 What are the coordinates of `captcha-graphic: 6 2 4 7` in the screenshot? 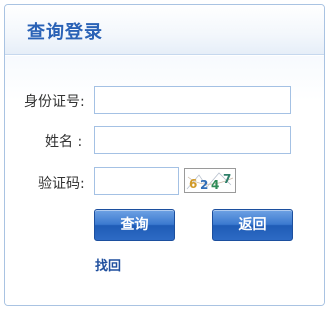 It's located at (210, 180).